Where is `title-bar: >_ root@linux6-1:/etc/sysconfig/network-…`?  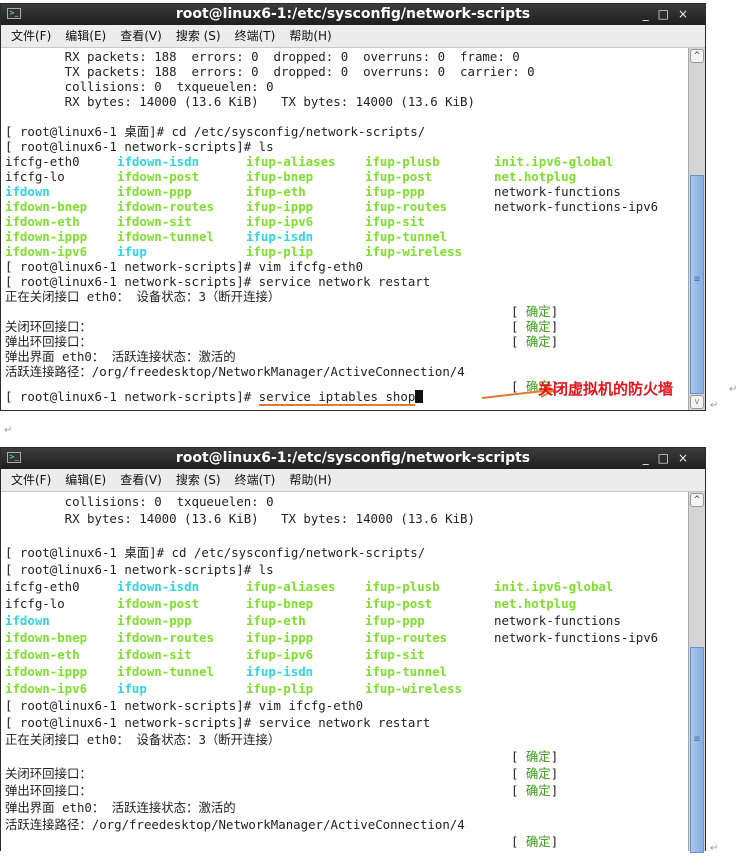 title-bar: >_ root@linux6-1:/etc/sysconfig/network-… is located at coordinates (353, 458).